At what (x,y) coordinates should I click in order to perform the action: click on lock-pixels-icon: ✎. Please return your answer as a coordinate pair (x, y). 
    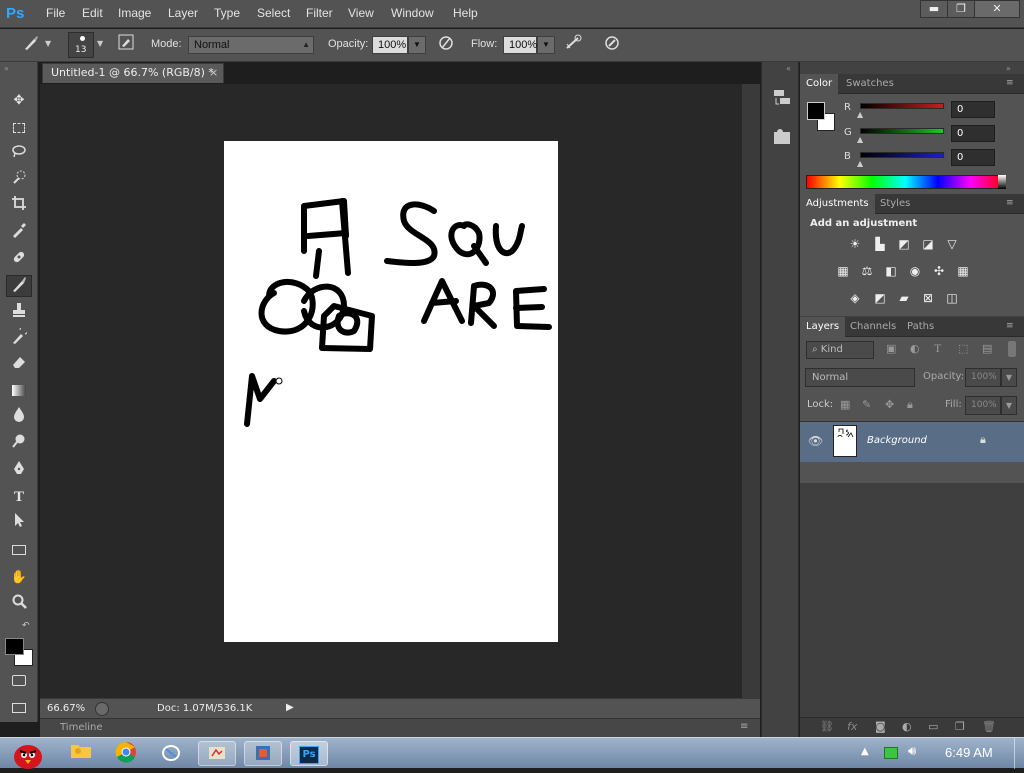
    Looking at the image, I should click on (866, 404).